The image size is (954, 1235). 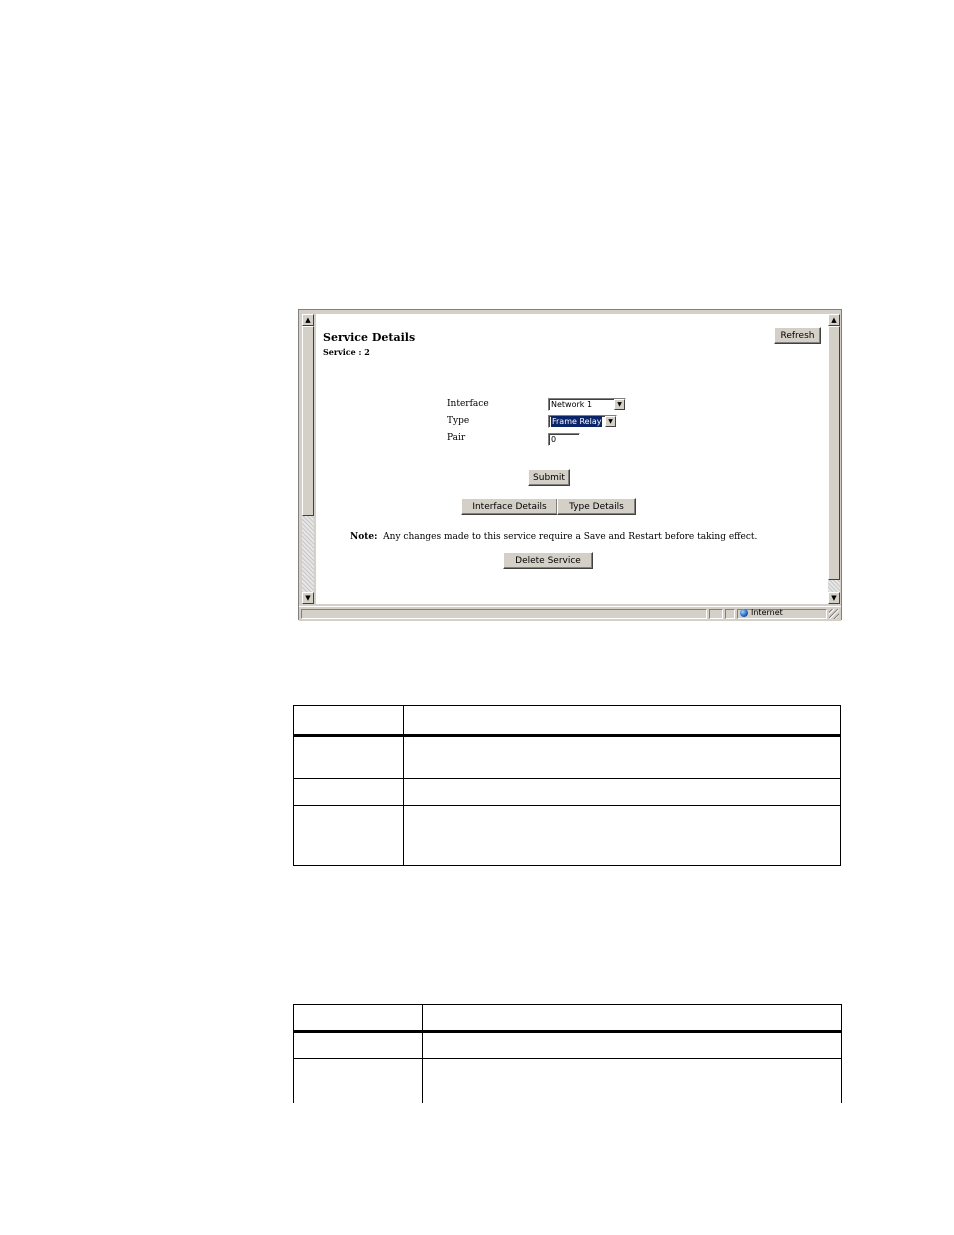 I want to click on type-label: Type, so click(x=458, y=421).